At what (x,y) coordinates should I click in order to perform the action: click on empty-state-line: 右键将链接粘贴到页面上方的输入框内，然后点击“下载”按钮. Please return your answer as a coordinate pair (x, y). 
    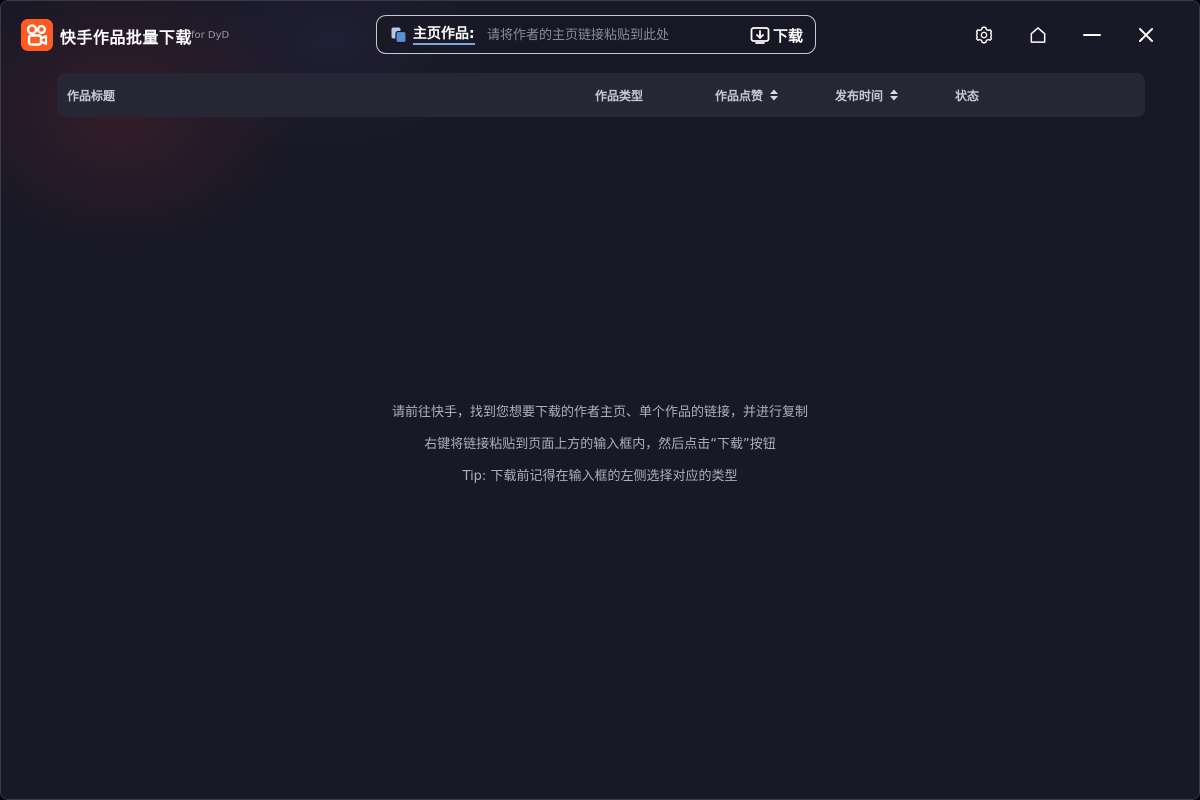
    Looking at the image, I should click on (600, 444).